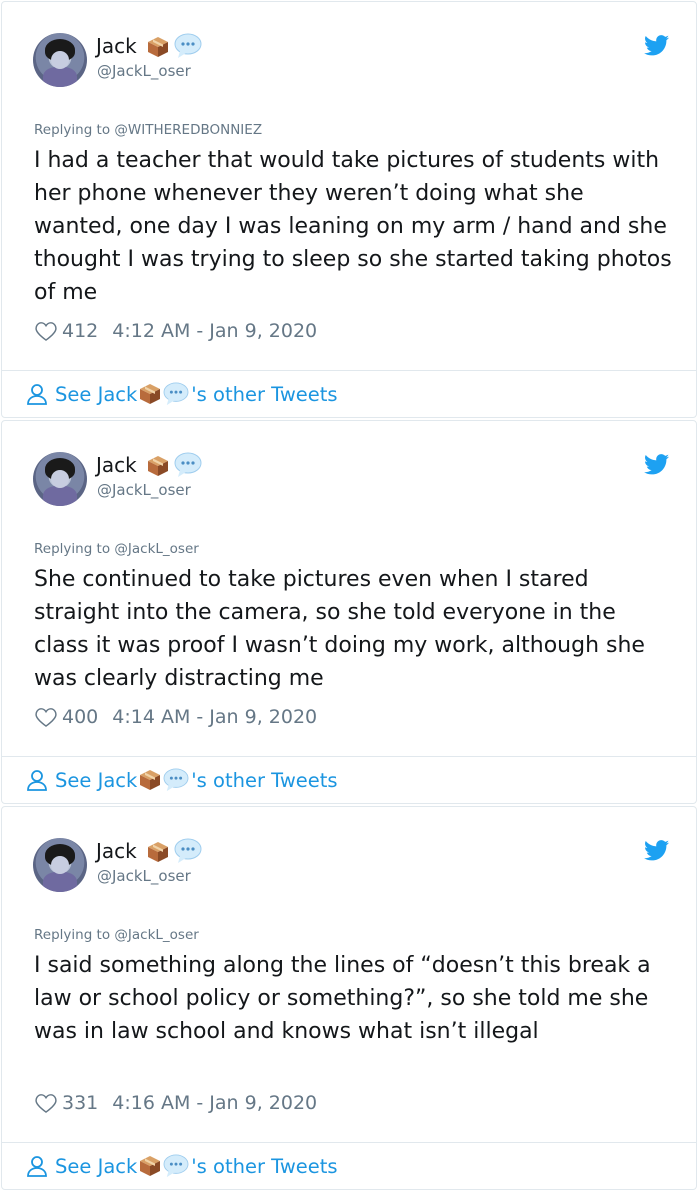  What do you see at coordinates (214, 717) in the screenshot?
I see `timestamp: 4:14 AM - Jan 9, 2020` at bounding box center [214, 717].